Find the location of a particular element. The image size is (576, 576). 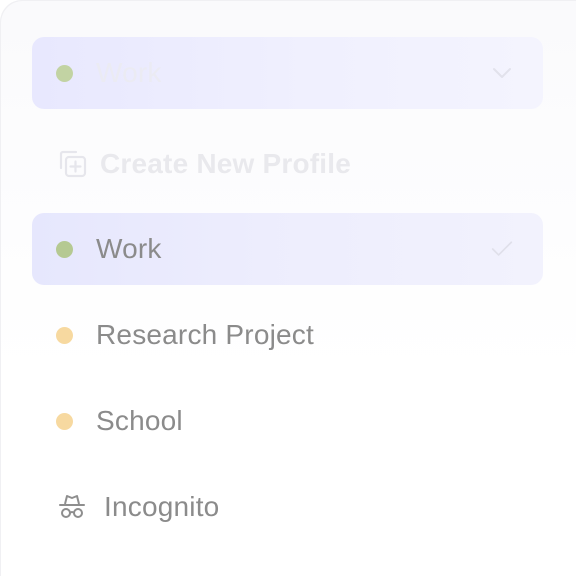

incognito-icon is located at coordinates (72, 507).